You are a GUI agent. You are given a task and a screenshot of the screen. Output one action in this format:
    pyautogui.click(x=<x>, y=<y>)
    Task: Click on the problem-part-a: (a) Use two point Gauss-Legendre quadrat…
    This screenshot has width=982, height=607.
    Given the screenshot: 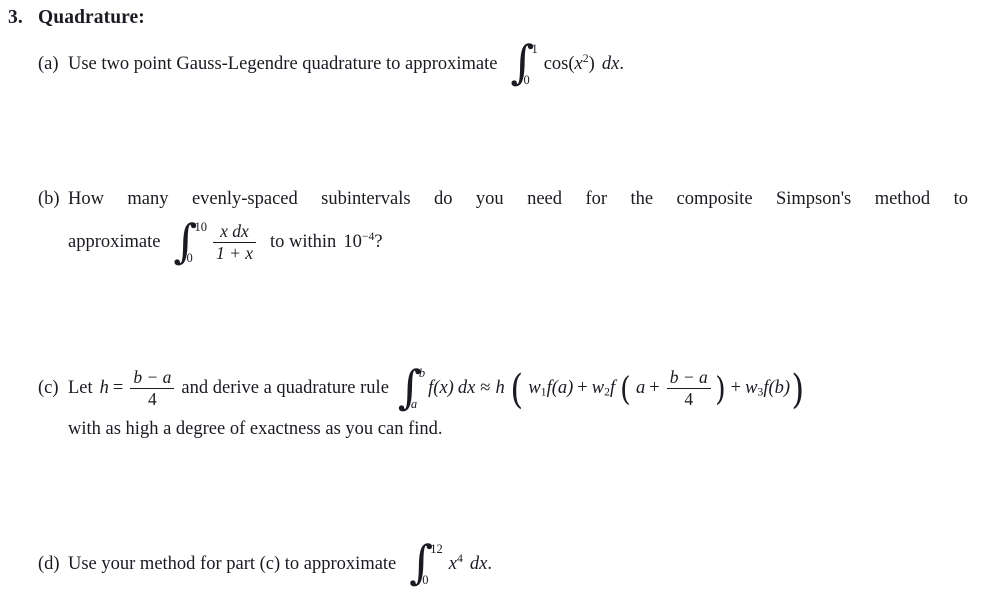 What is the action you would take?
    pyautogui.click(x=503, y=62)
    